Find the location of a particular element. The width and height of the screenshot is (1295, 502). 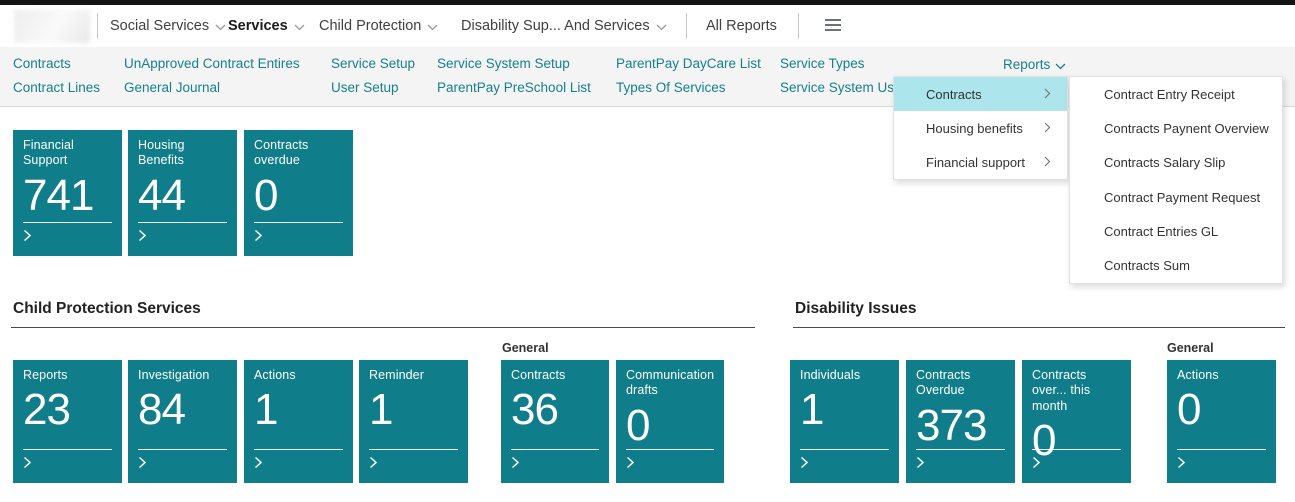

menu-social-services: Social Services is located at coordinates (168, 26).